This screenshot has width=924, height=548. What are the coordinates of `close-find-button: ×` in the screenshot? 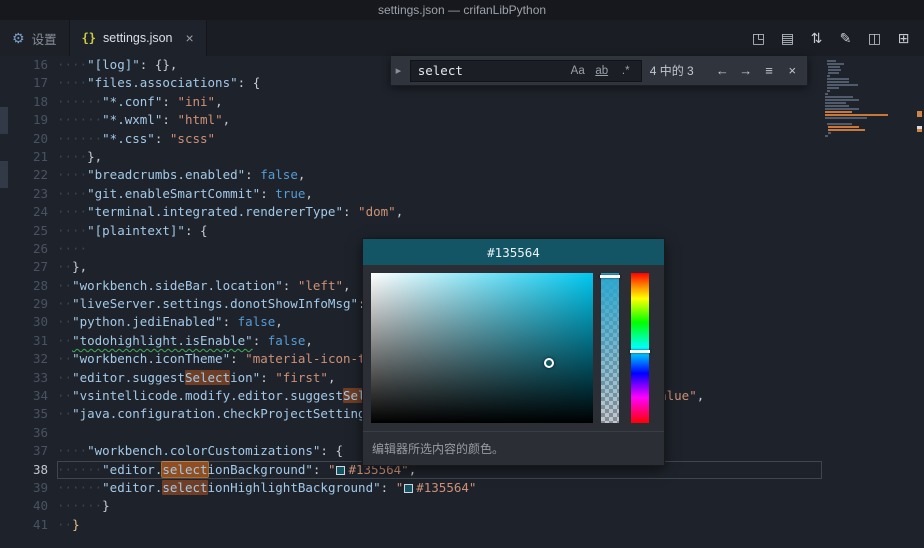 It's located at (792, 70).